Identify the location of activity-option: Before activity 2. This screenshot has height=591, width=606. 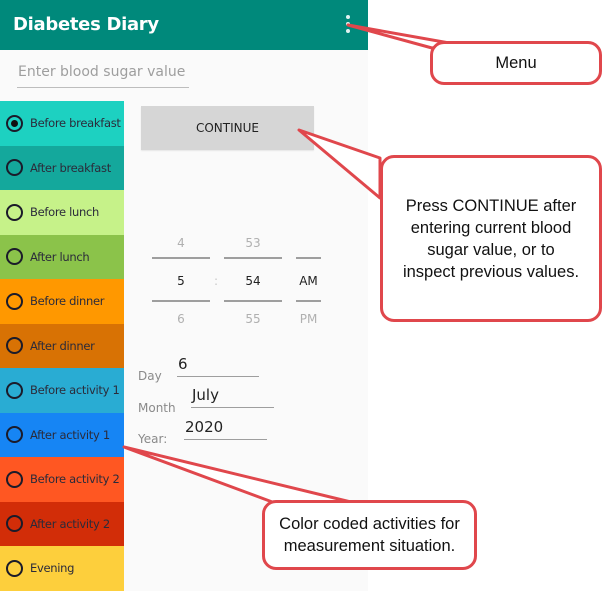
(62, 479).